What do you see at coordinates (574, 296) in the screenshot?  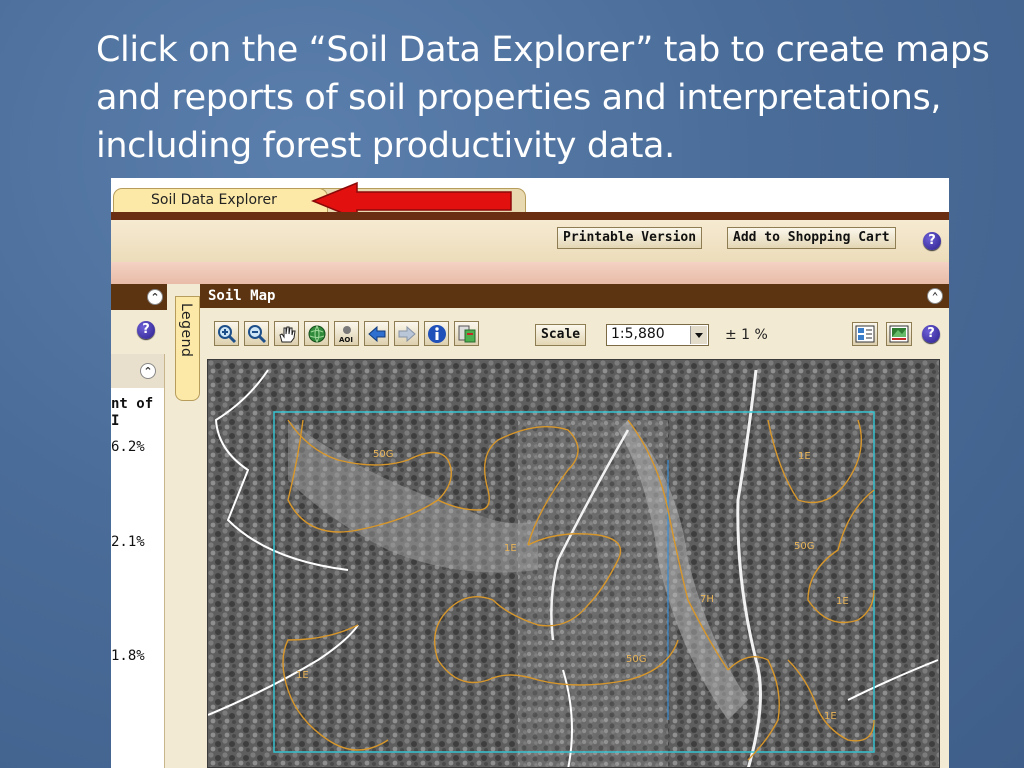 I see `soil-map-header: Soil Map ⌃` at bounding box center [574, 296].